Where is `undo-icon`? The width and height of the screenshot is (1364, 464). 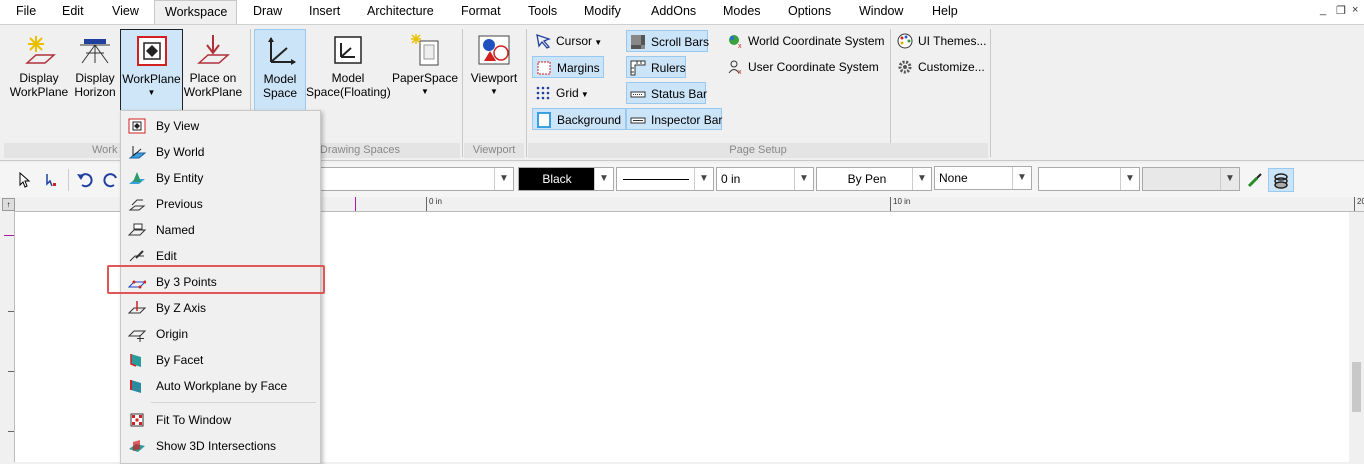 undo-icon is located at coordinates (85, 180).